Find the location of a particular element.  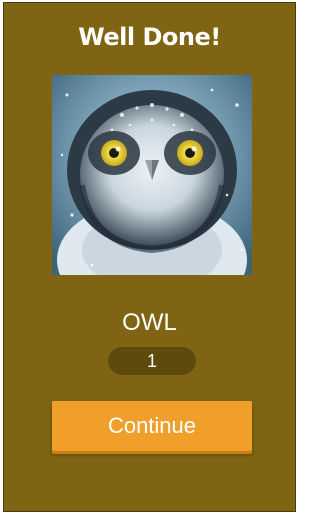

score-badge: 1 is located at coordinates (152, 361).